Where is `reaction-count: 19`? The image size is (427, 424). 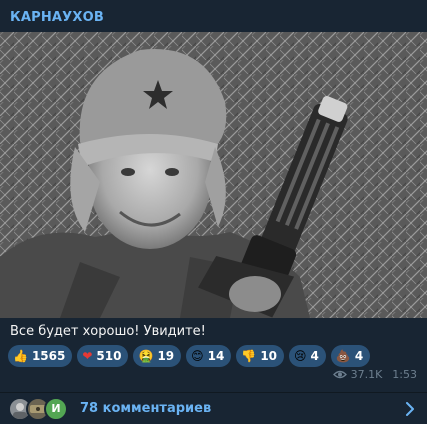 reaction-count: 19 is located at coordinates (166, 356).